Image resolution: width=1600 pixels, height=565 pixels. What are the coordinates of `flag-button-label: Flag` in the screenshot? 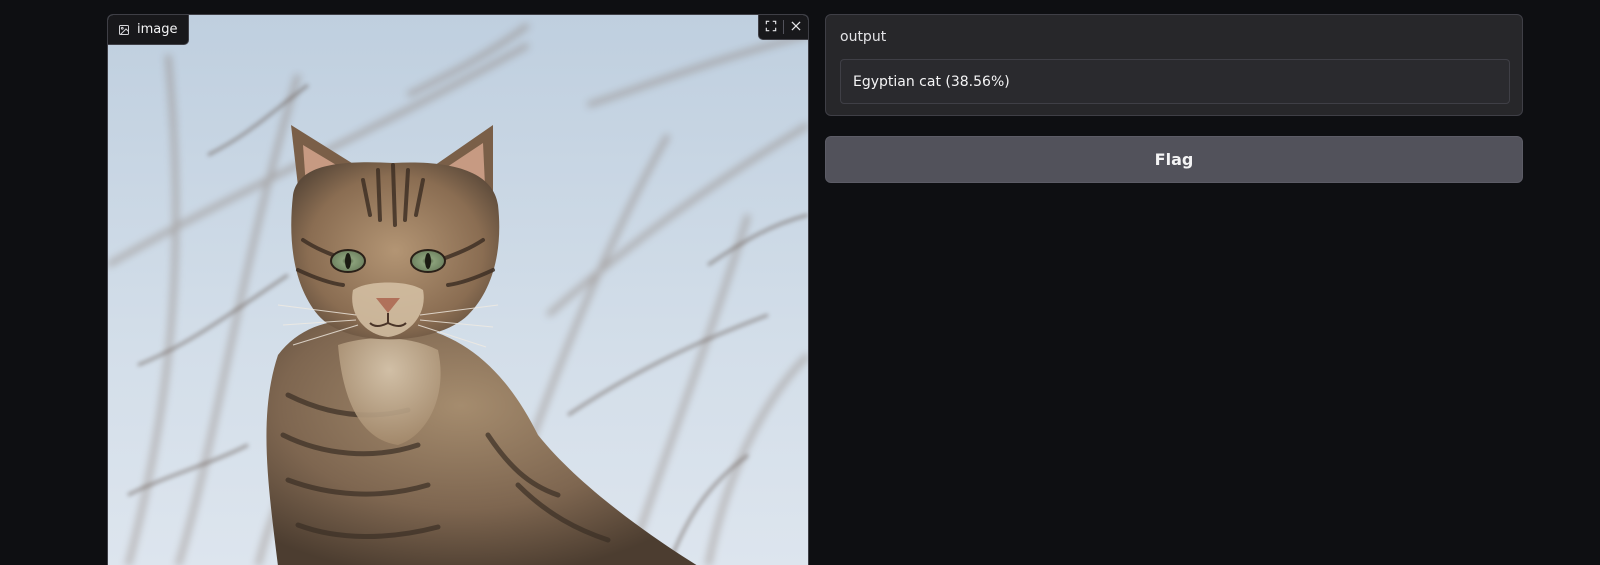 It's located at (1174, 159).